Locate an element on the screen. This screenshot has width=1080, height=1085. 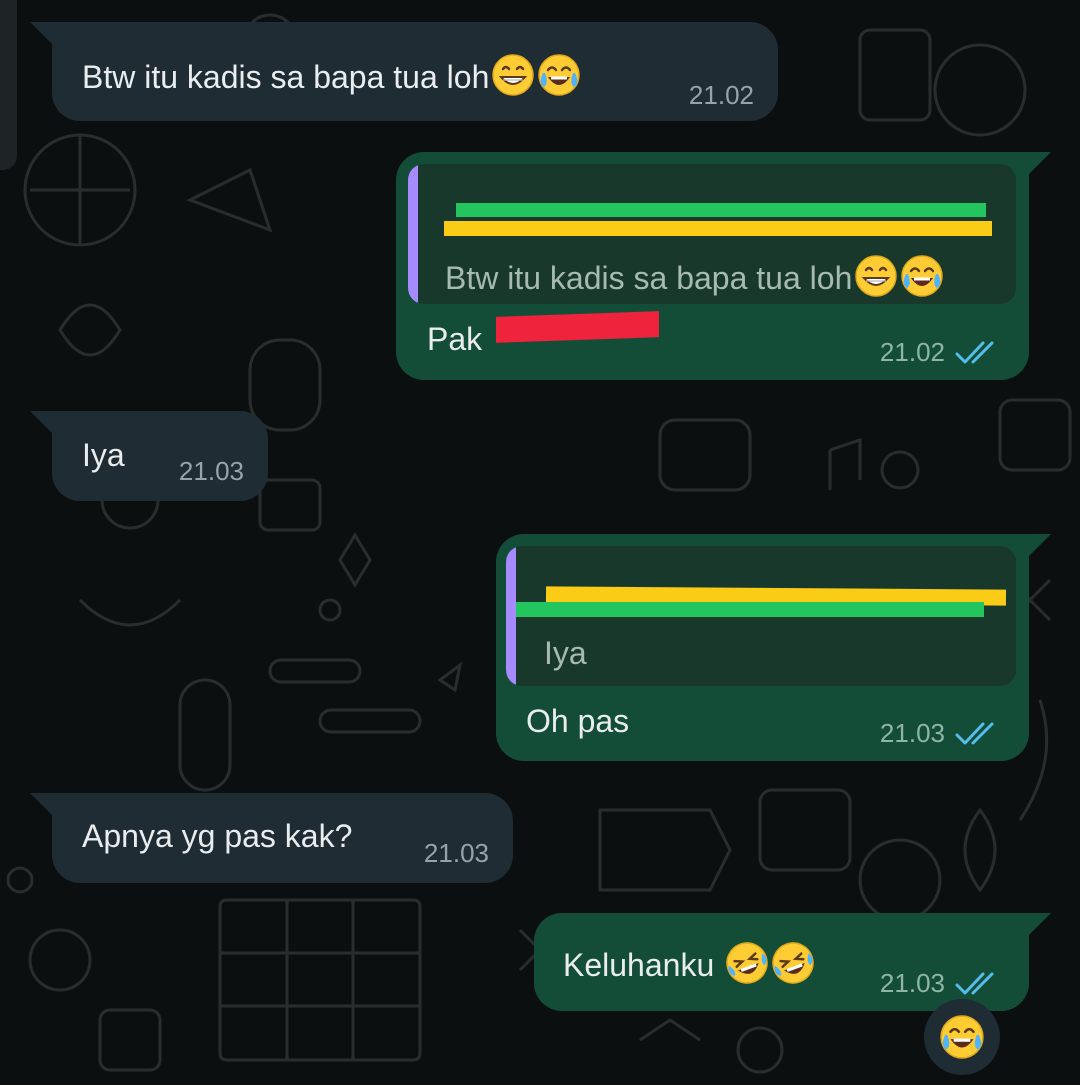
quoted-message: Btw itu kadis sa bapa tua loh is located at coordinates (712, 234).